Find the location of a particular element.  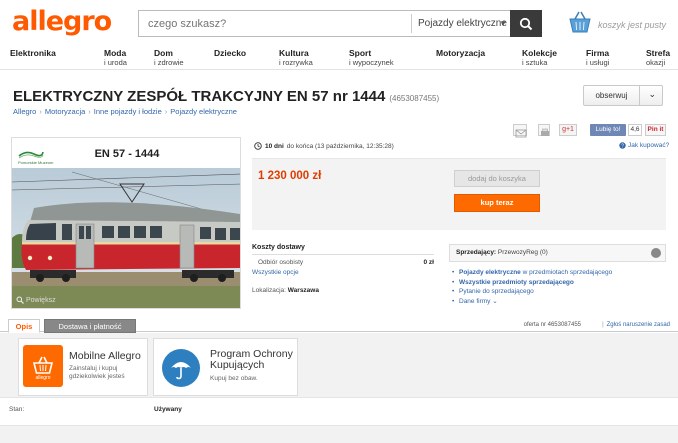

product-image: Pomorskie Muzeum EN 57 - 1444 Powiększ is located at coordinates (126, 223).